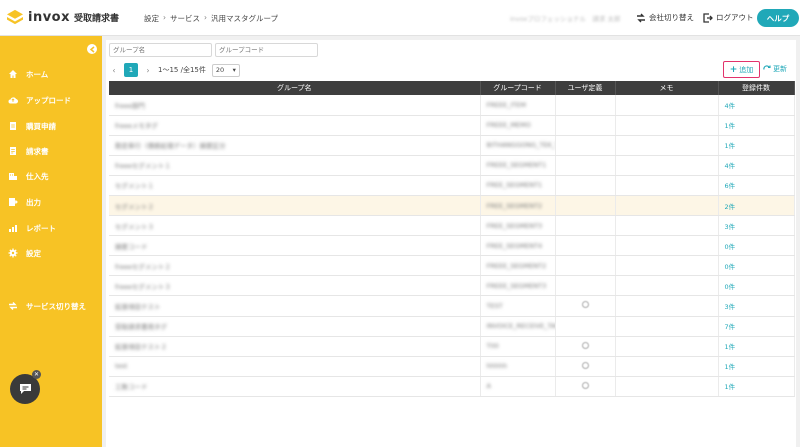 Image resolution: width=800 pixels, height=447 pixels. I want to click on sidebar-item-label: 出力, so click(33, 202).